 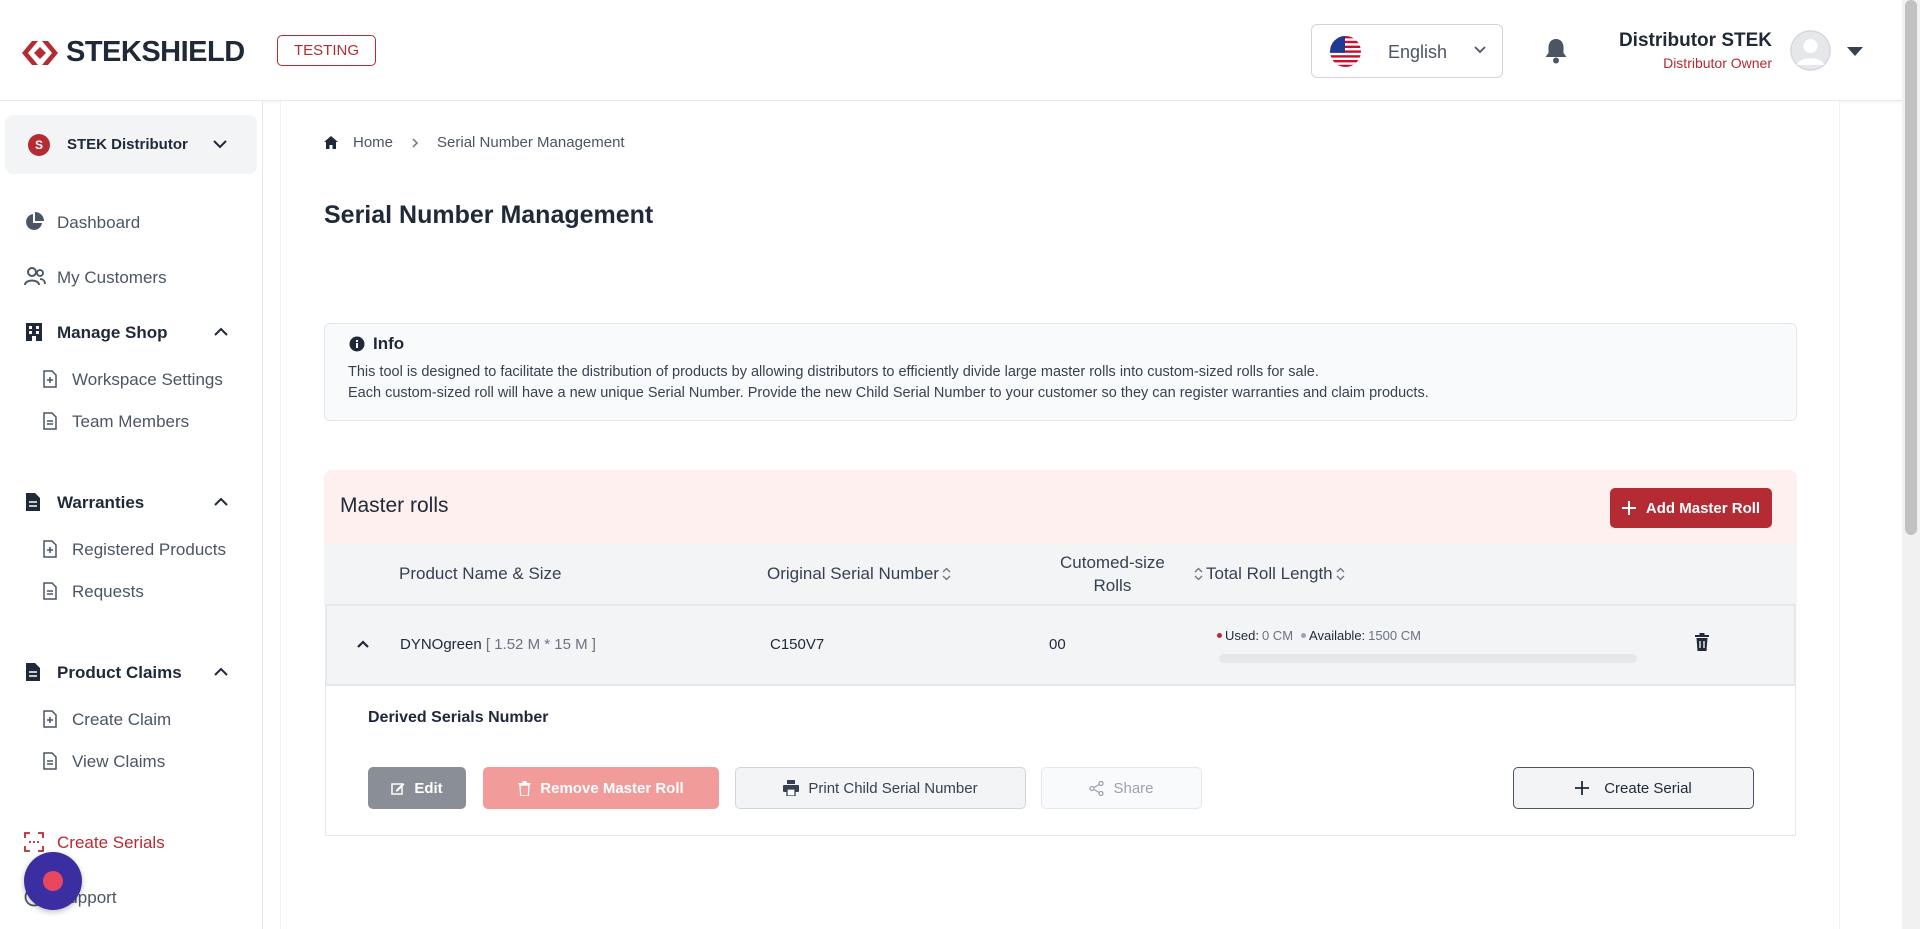 I want to click on avatar, so click(x=1810, y=50).